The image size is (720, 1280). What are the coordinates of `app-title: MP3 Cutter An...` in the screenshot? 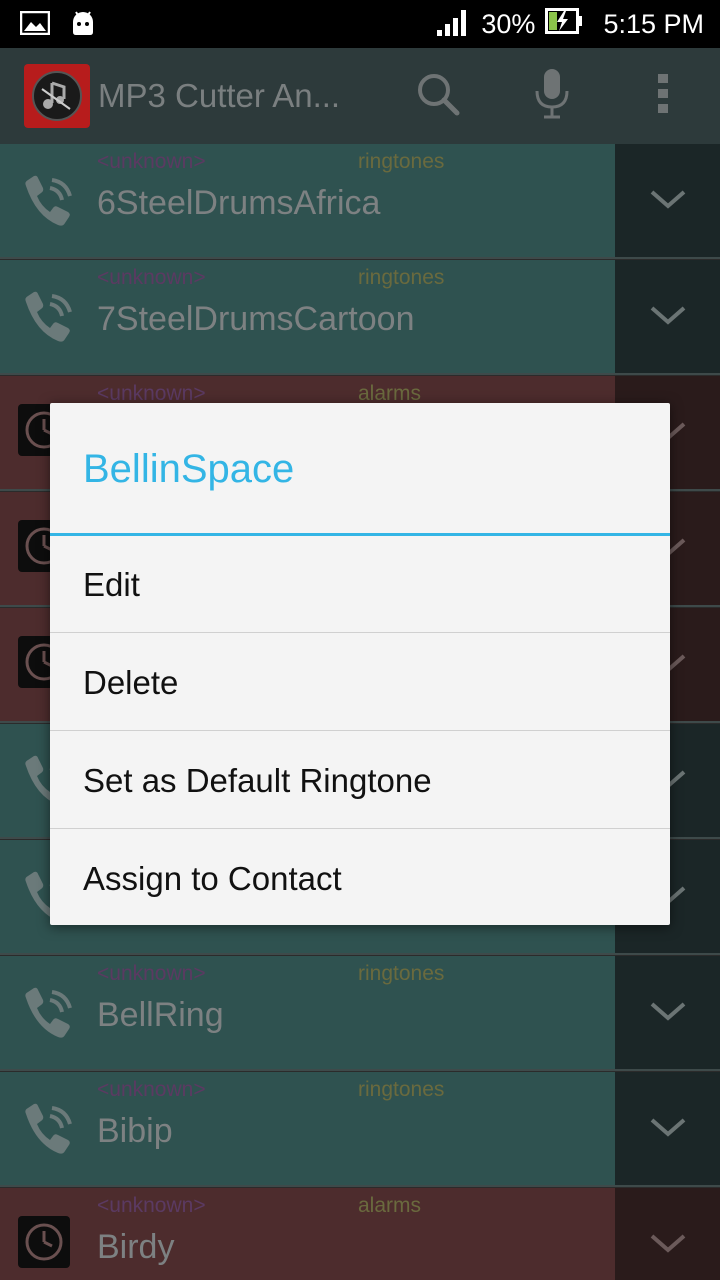 It's located at (219, 95).